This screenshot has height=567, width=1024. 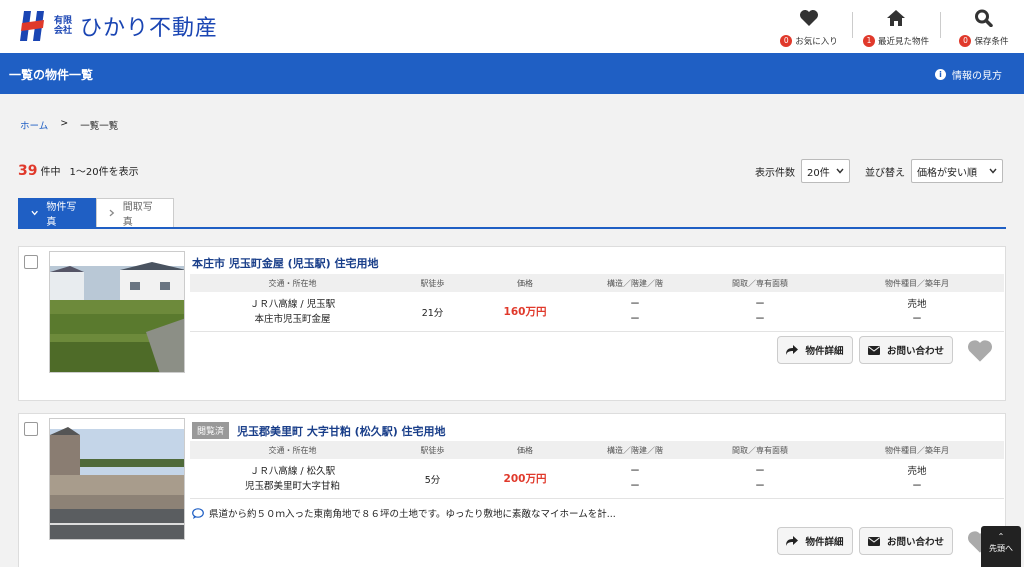 What do you see at coordinates (112, 213) in the screenshot?
I see `chevron-right-icon` at bounding box center [112, 213].